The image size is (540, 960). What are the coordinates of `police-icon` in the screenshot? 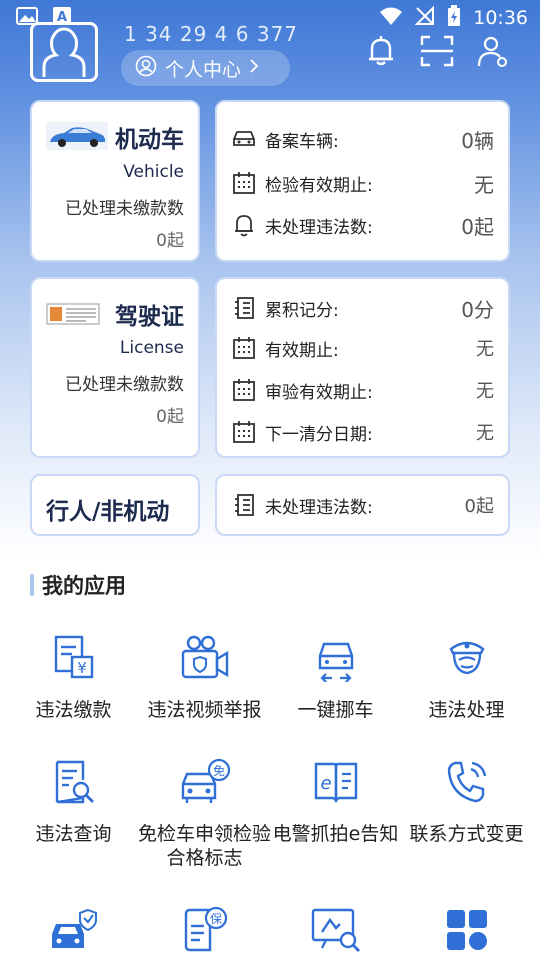 It's located at (467, 658).